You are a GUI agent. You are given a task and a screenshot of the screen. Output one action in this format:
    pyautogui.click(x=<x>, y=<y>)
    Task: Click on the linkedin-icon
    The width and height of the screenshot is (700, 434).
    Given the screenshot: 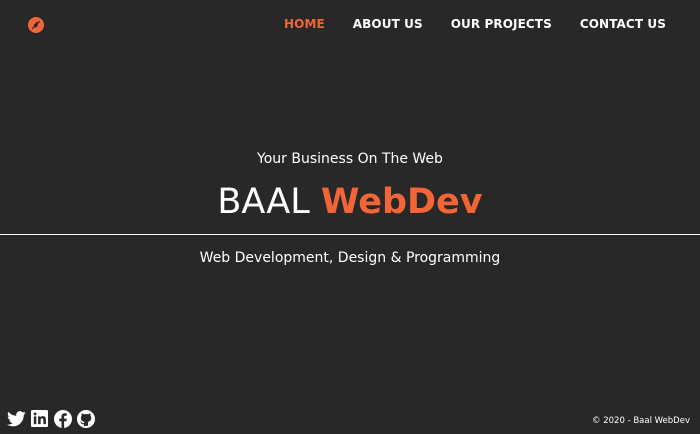 What is the action you would take?
    pyautogui.click(x=39, y=418)
    